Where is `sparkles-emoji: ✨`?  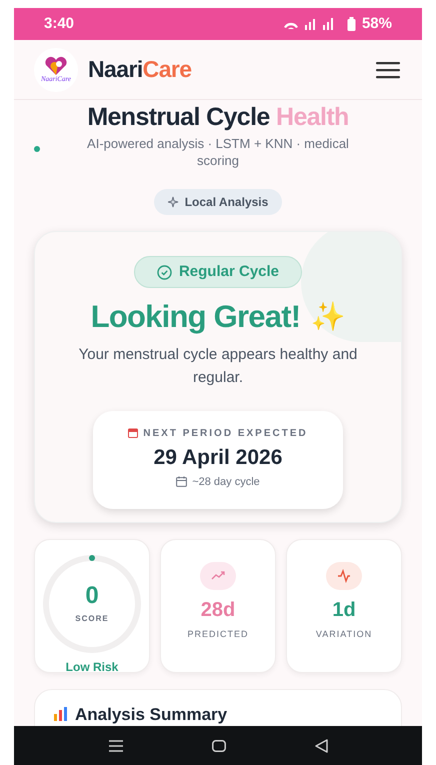
sparkles-emoji: ✨ is located at coordinates (328, 317).